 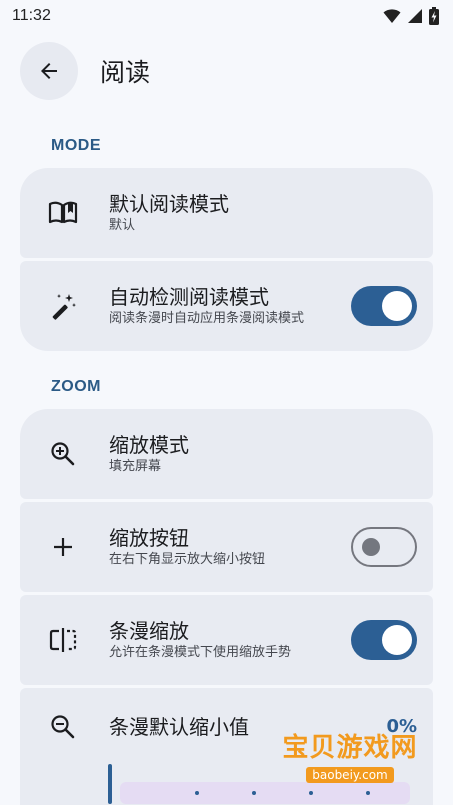 What do you see at coordinates (122, 225) in the screenshot?
I see `setting-subtitle: 默认` at bounding box center [122, 225].